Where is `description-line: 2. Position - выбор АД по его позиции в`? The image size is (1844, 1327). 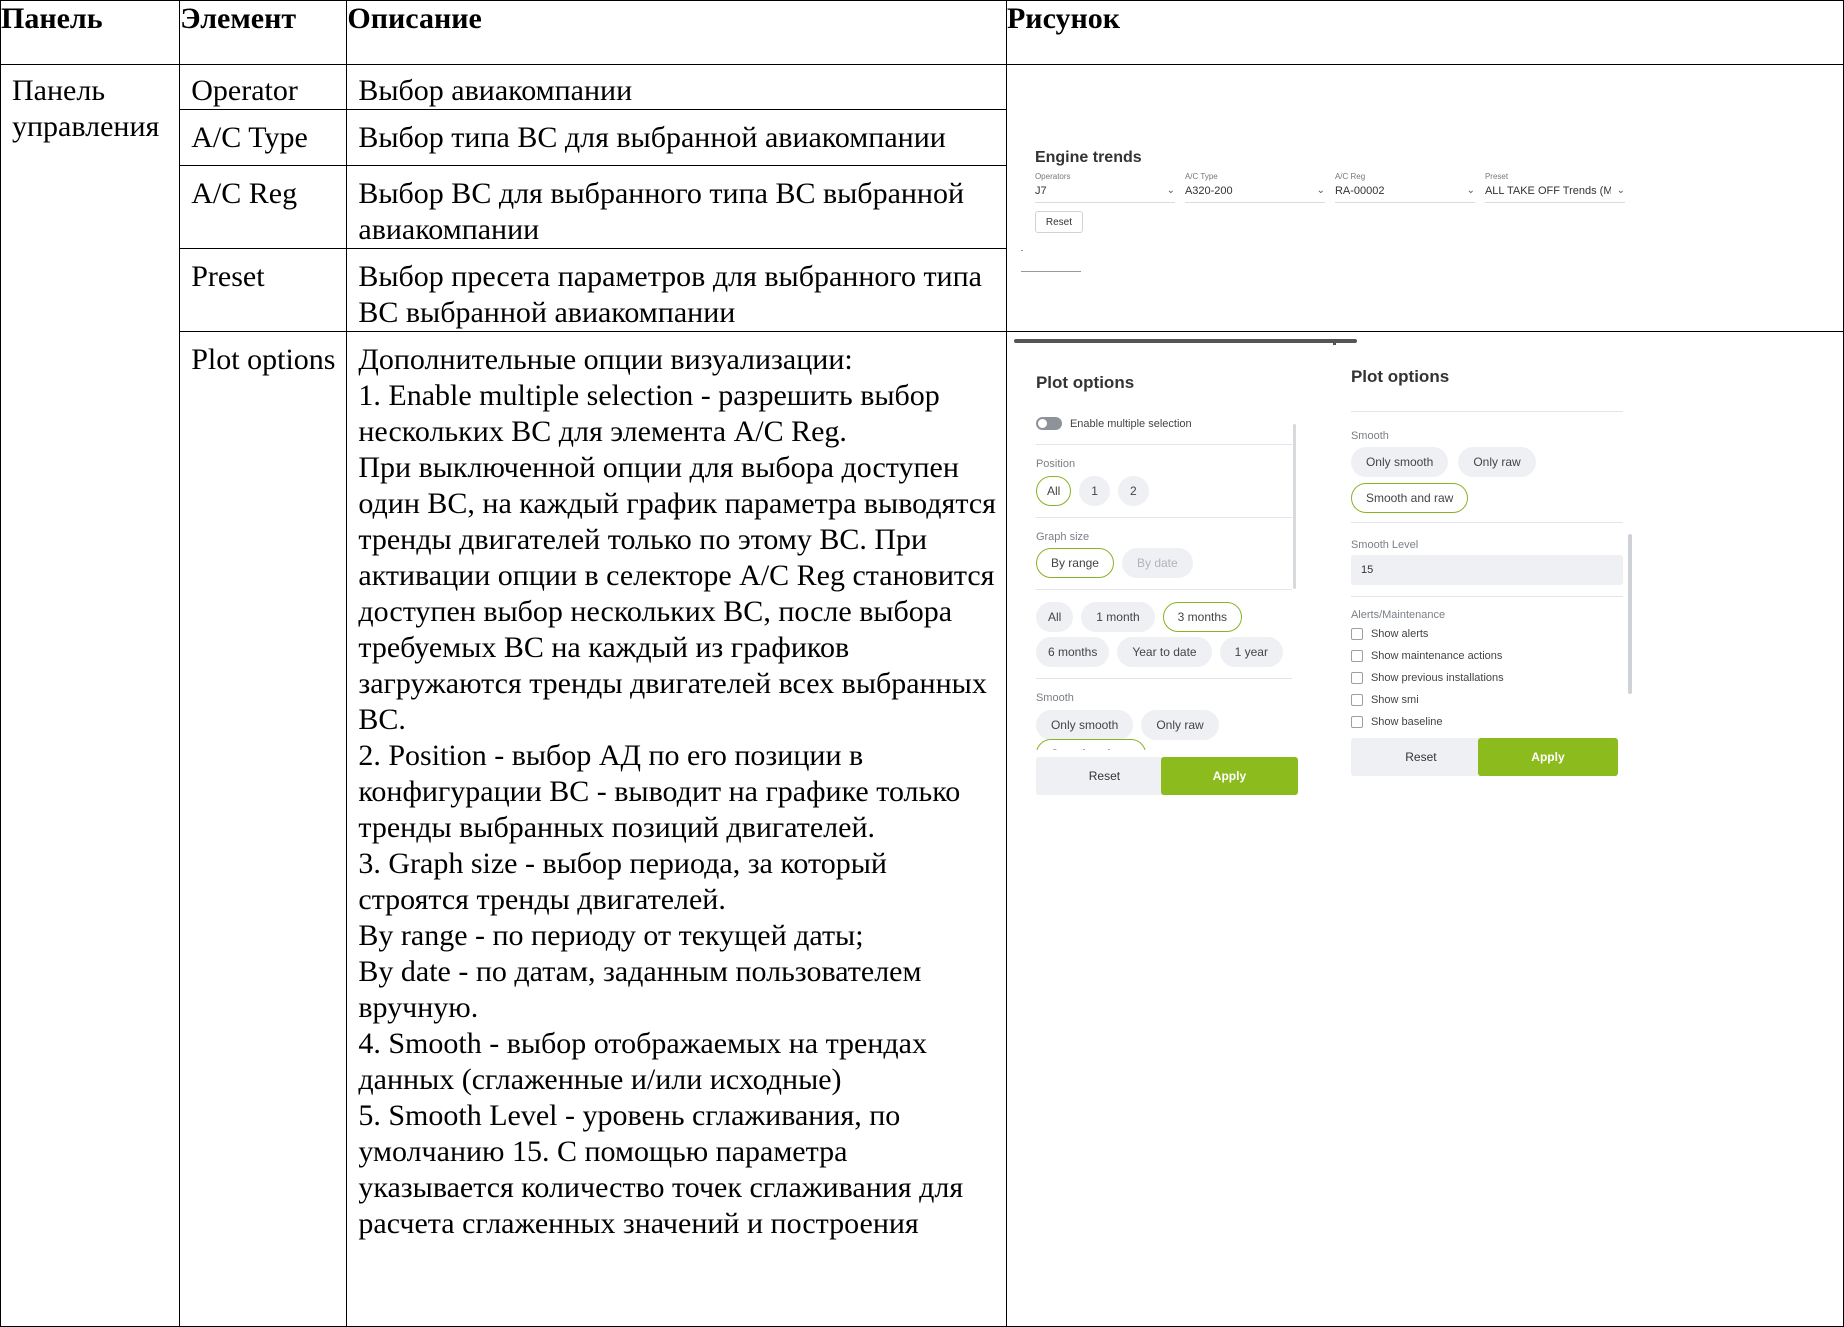
description-line: 2. Position - выбор АД по его позиции в is located at coordinates (611, 755).